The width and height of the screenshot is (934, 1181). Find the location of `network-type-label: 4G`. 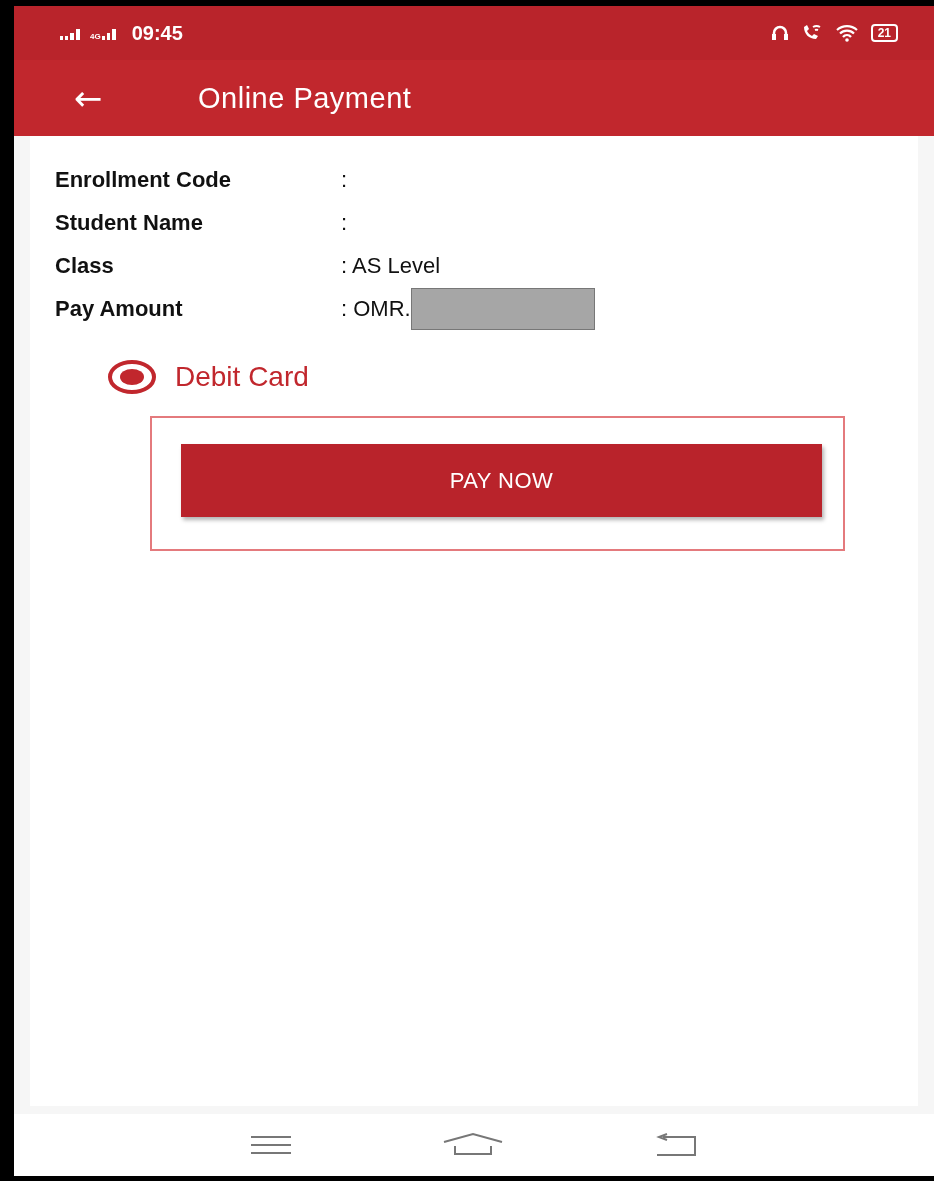

network-type-label: 4G is located at coordinates (95, 37).